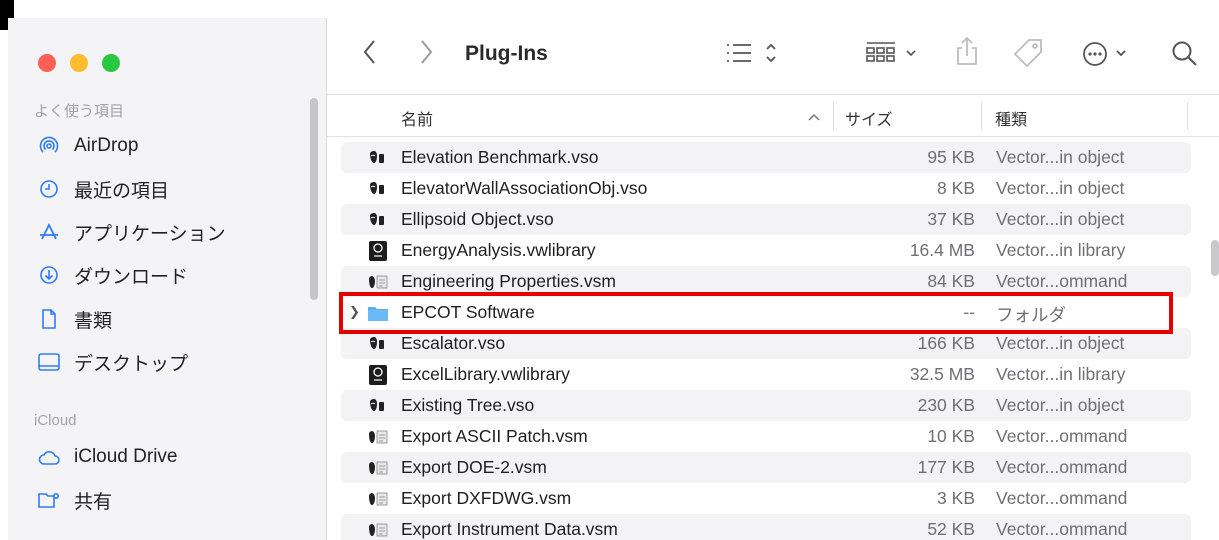 The width and height of the screenshot is (1219, 540). What do you see at coordinates (498, 250) in the screenshot?
I see `file-name: EnergyAnalysis.vwlibrary` at bounding box center [498, 250].